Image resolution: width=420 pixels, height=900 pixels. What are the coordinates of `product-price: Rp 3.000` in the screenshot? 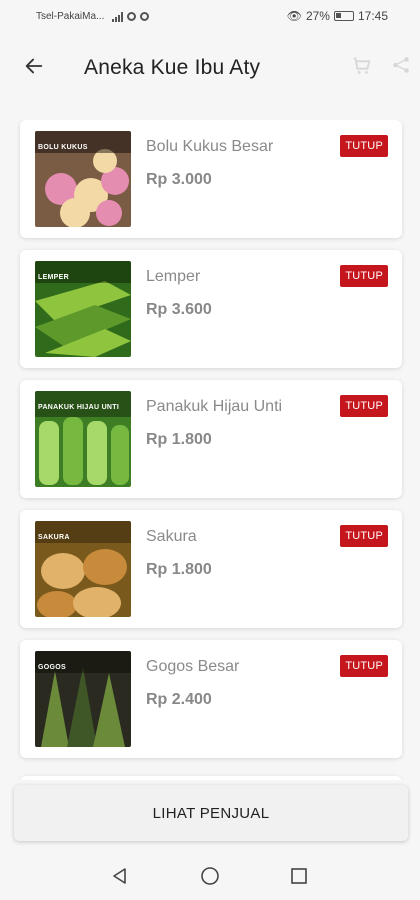 It's located at (179, 179).